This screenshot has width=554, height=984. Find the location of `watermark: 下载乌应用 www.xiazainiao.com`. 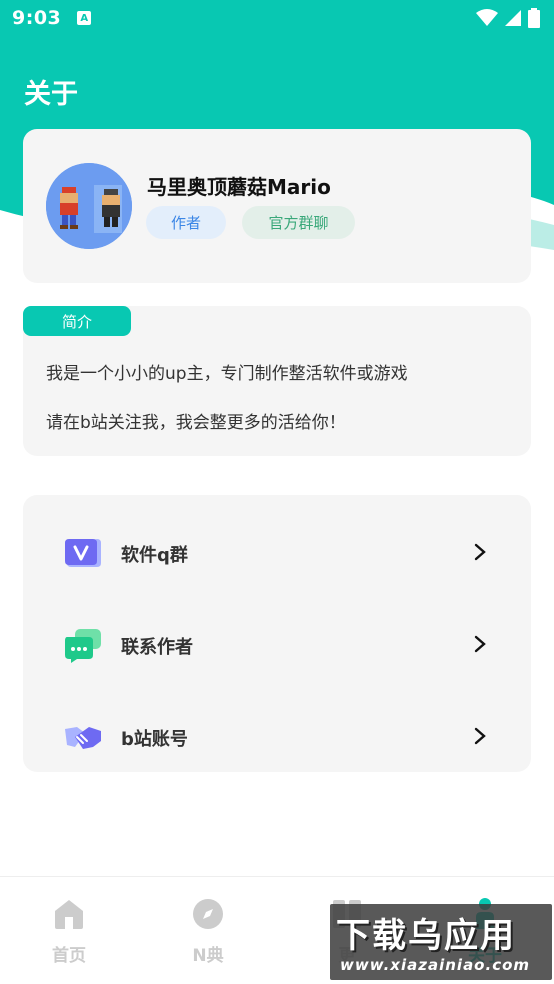

watermark: 下载乌应用 www.xiazainiao.com is located at coordinates (441, 942).